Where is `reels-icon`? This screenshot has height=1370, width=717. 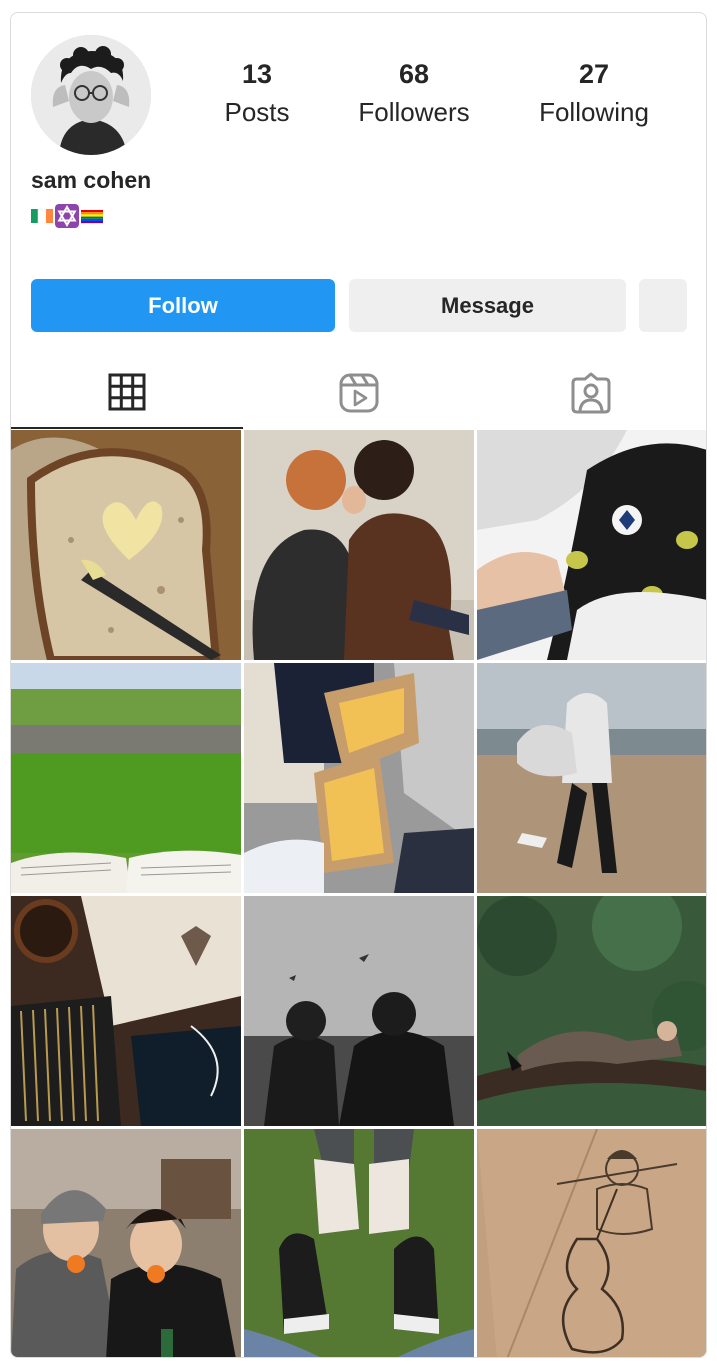
reels-icon is located at coordinates (359, 393).